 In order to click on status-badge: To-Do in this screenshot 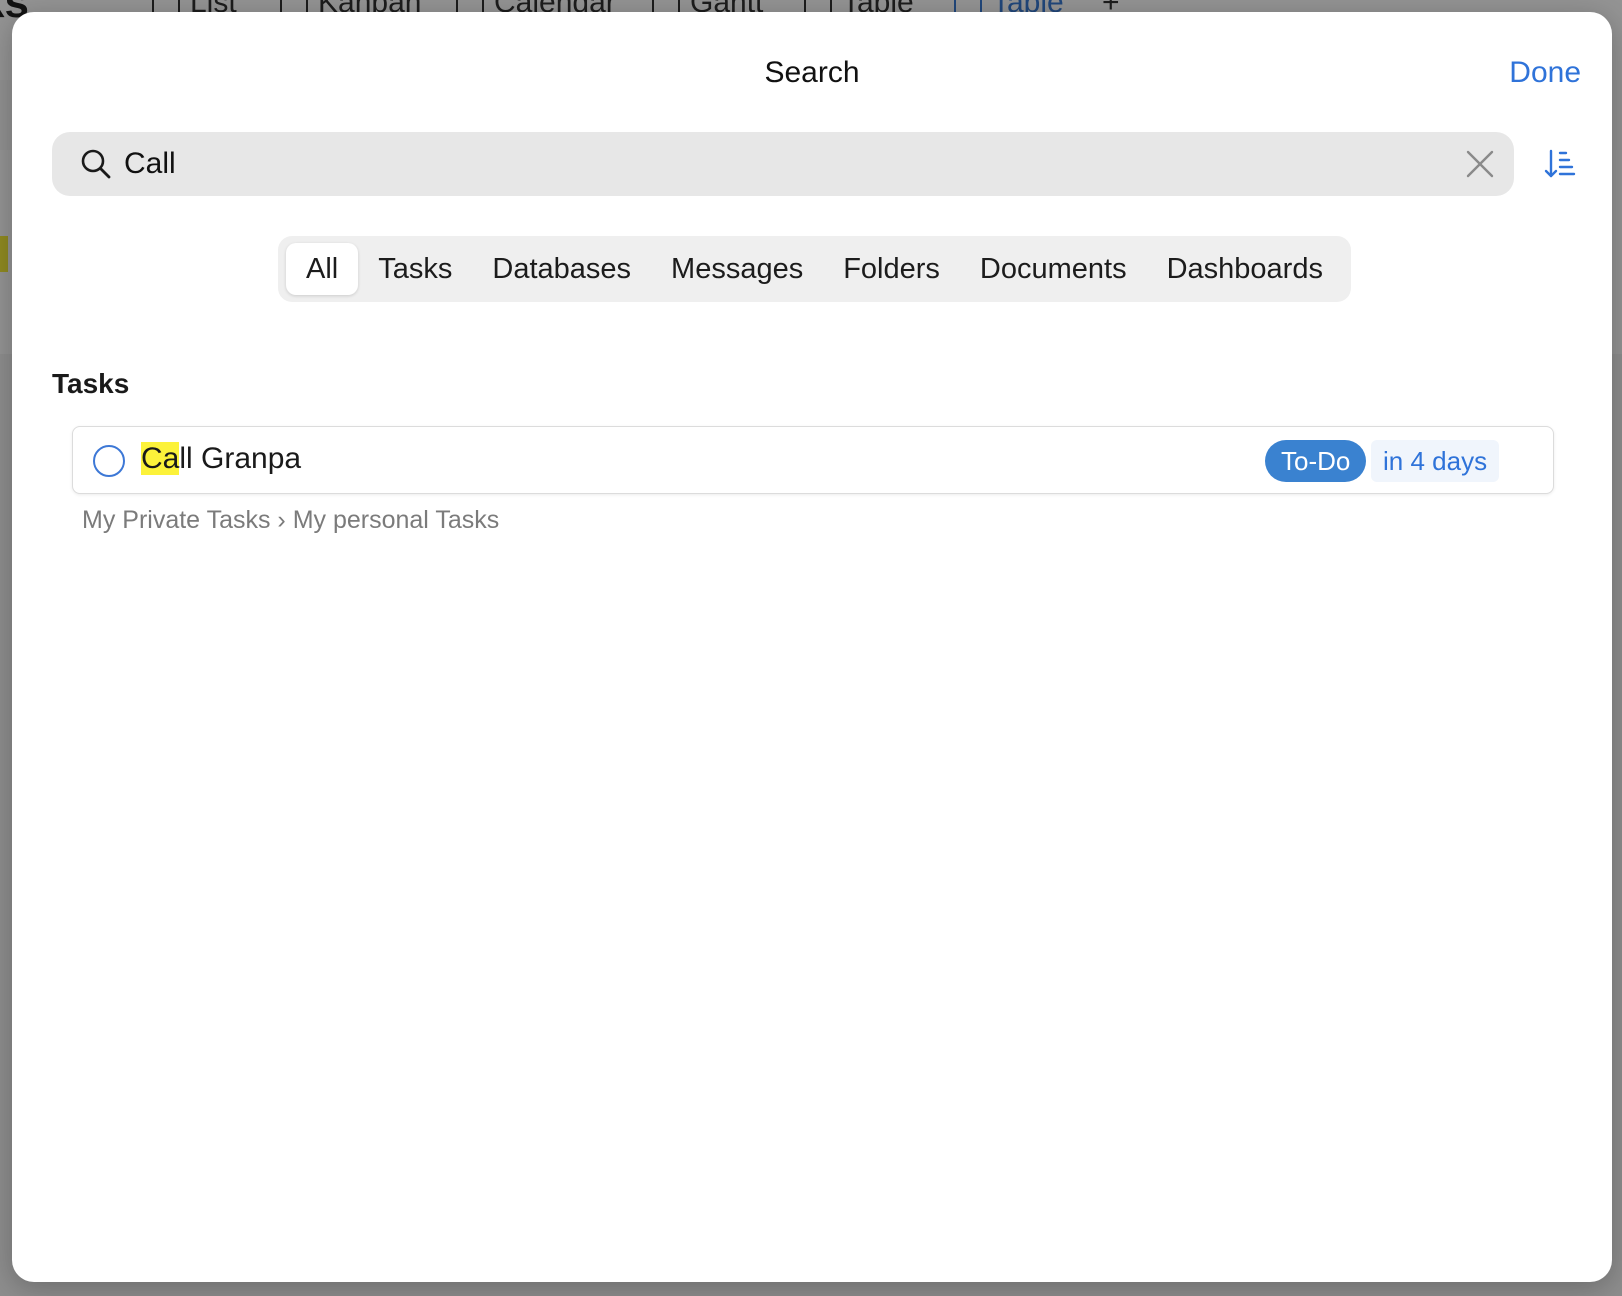, I will do `click(1316, 461)`.